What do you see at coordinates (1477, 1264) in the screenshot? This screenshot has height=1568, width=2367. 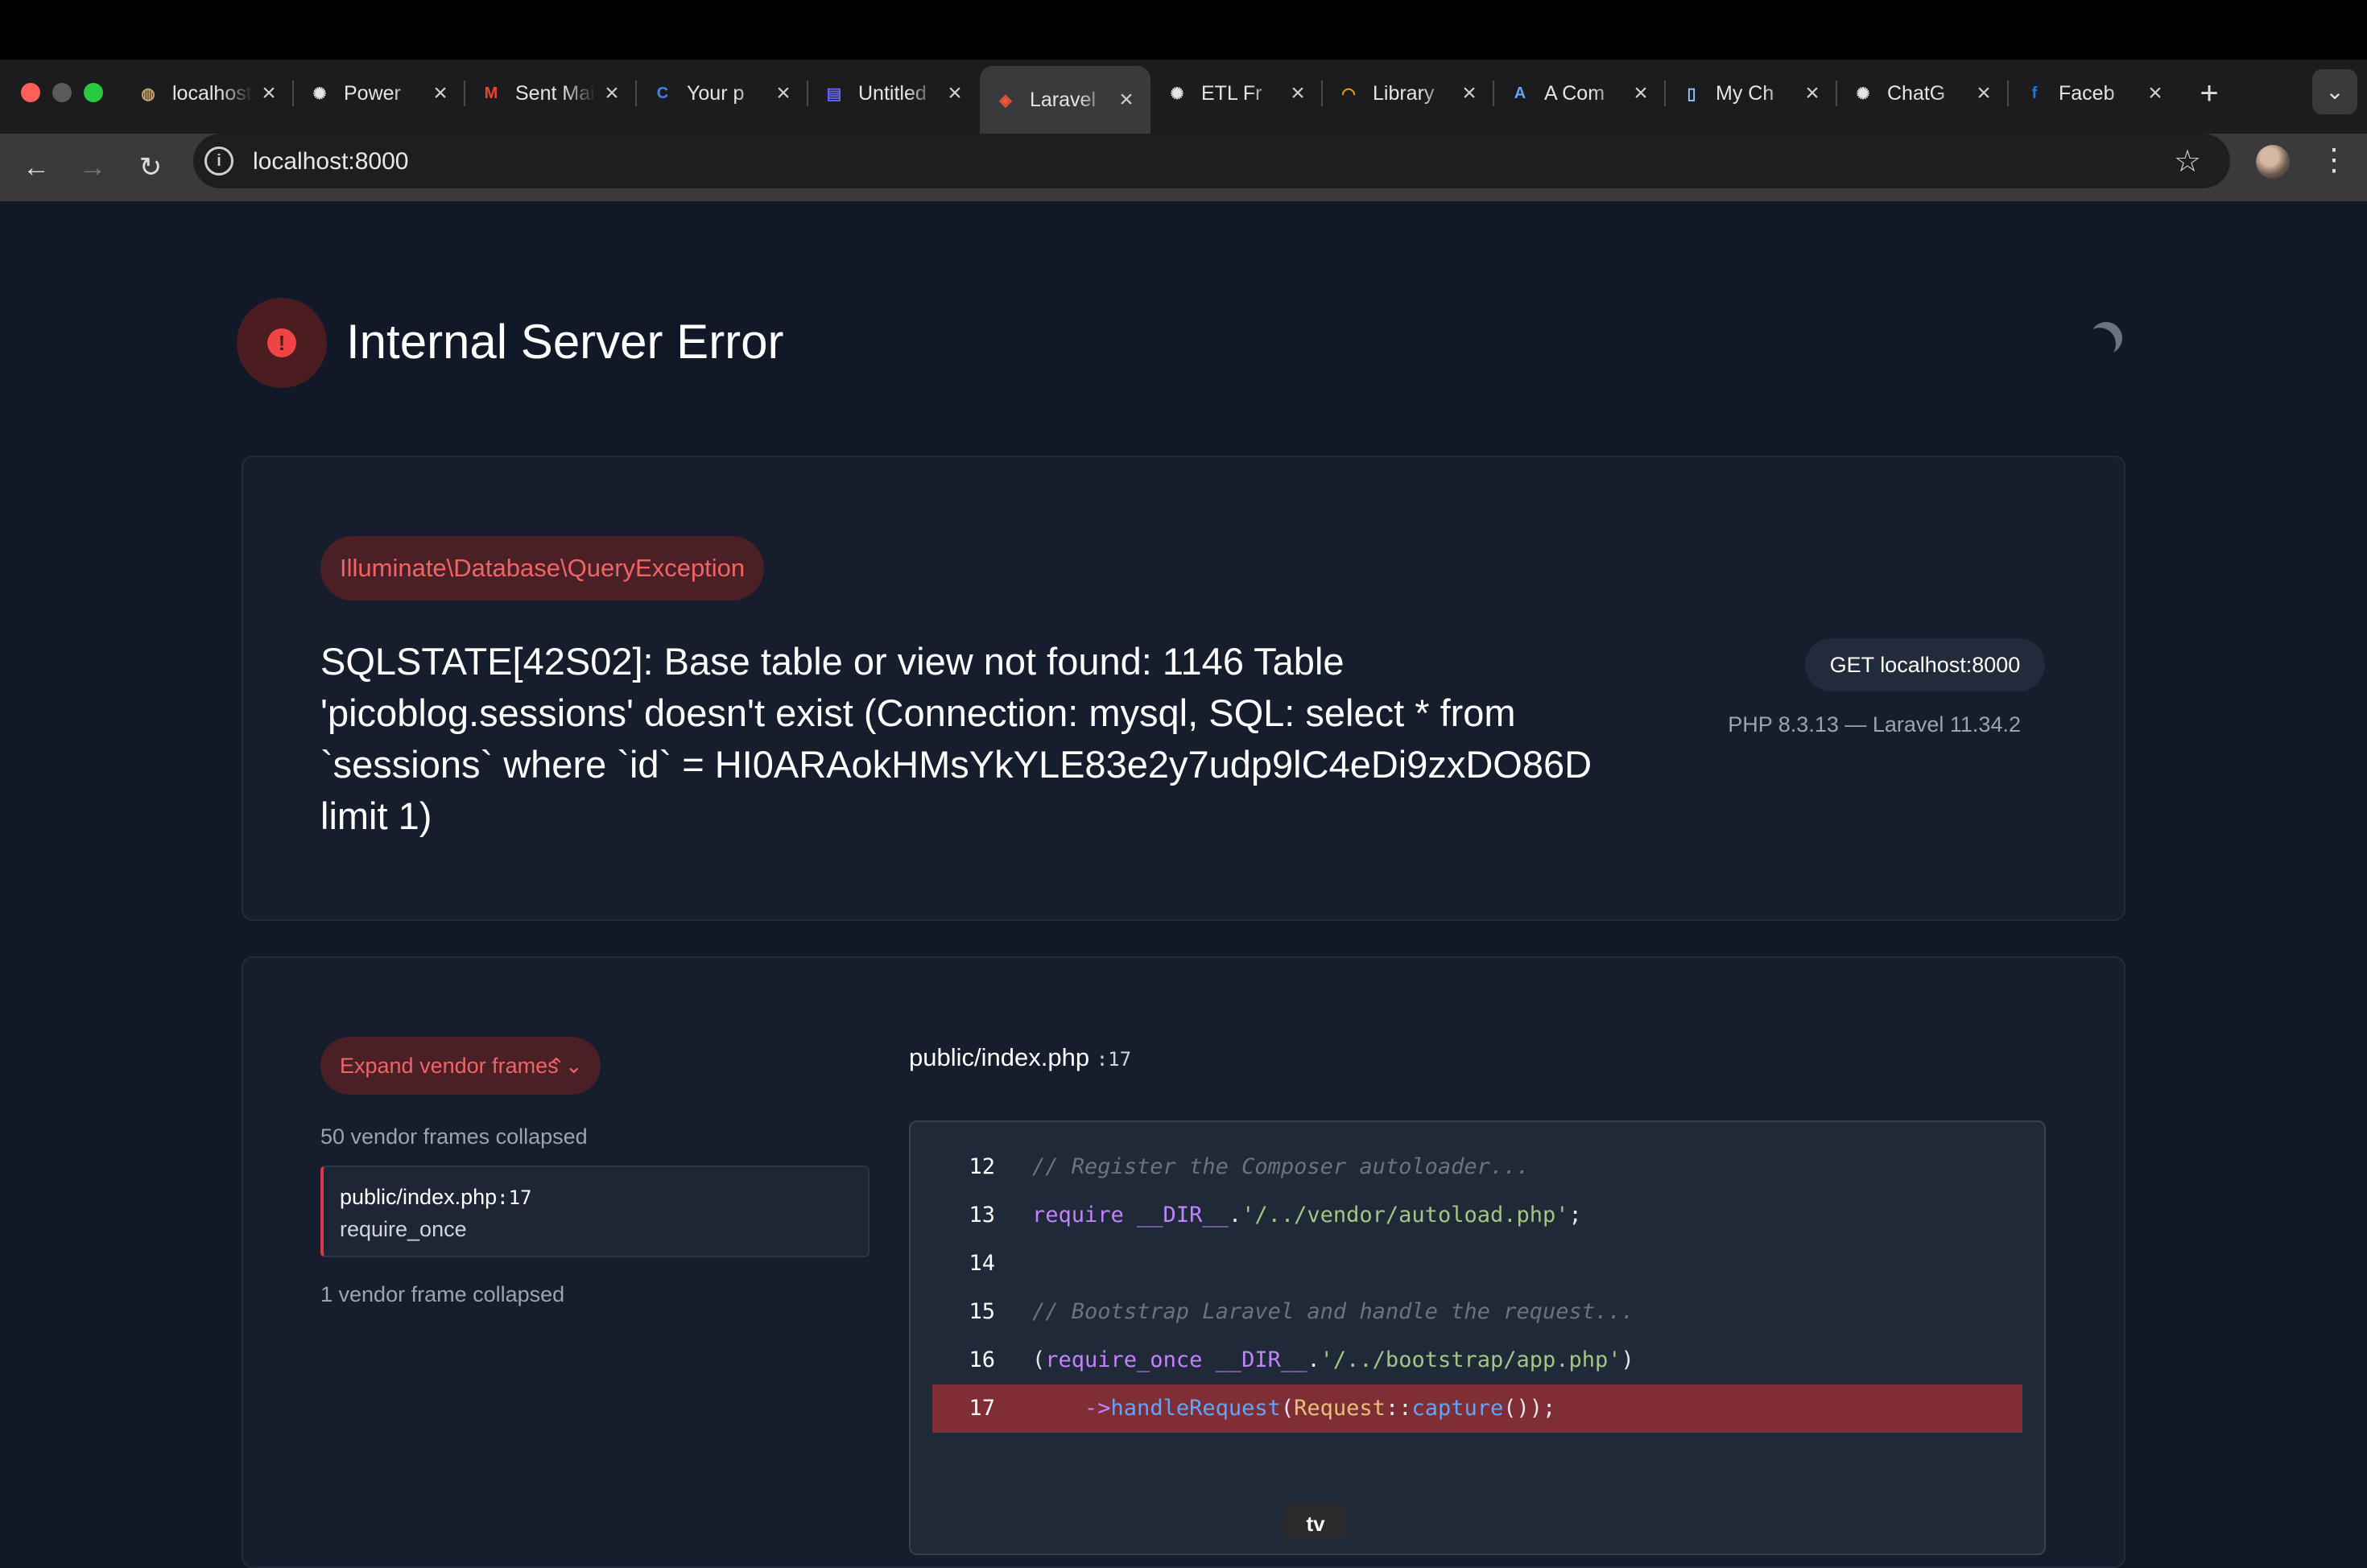 I see `code-line: 14` at bounding box center [1477, 1264].